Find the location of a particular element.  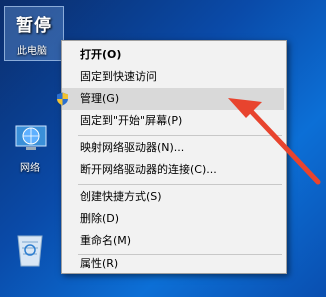

menu-item-pin-quick-access: 固定到快速访问 is located at coordinates (173, 77).